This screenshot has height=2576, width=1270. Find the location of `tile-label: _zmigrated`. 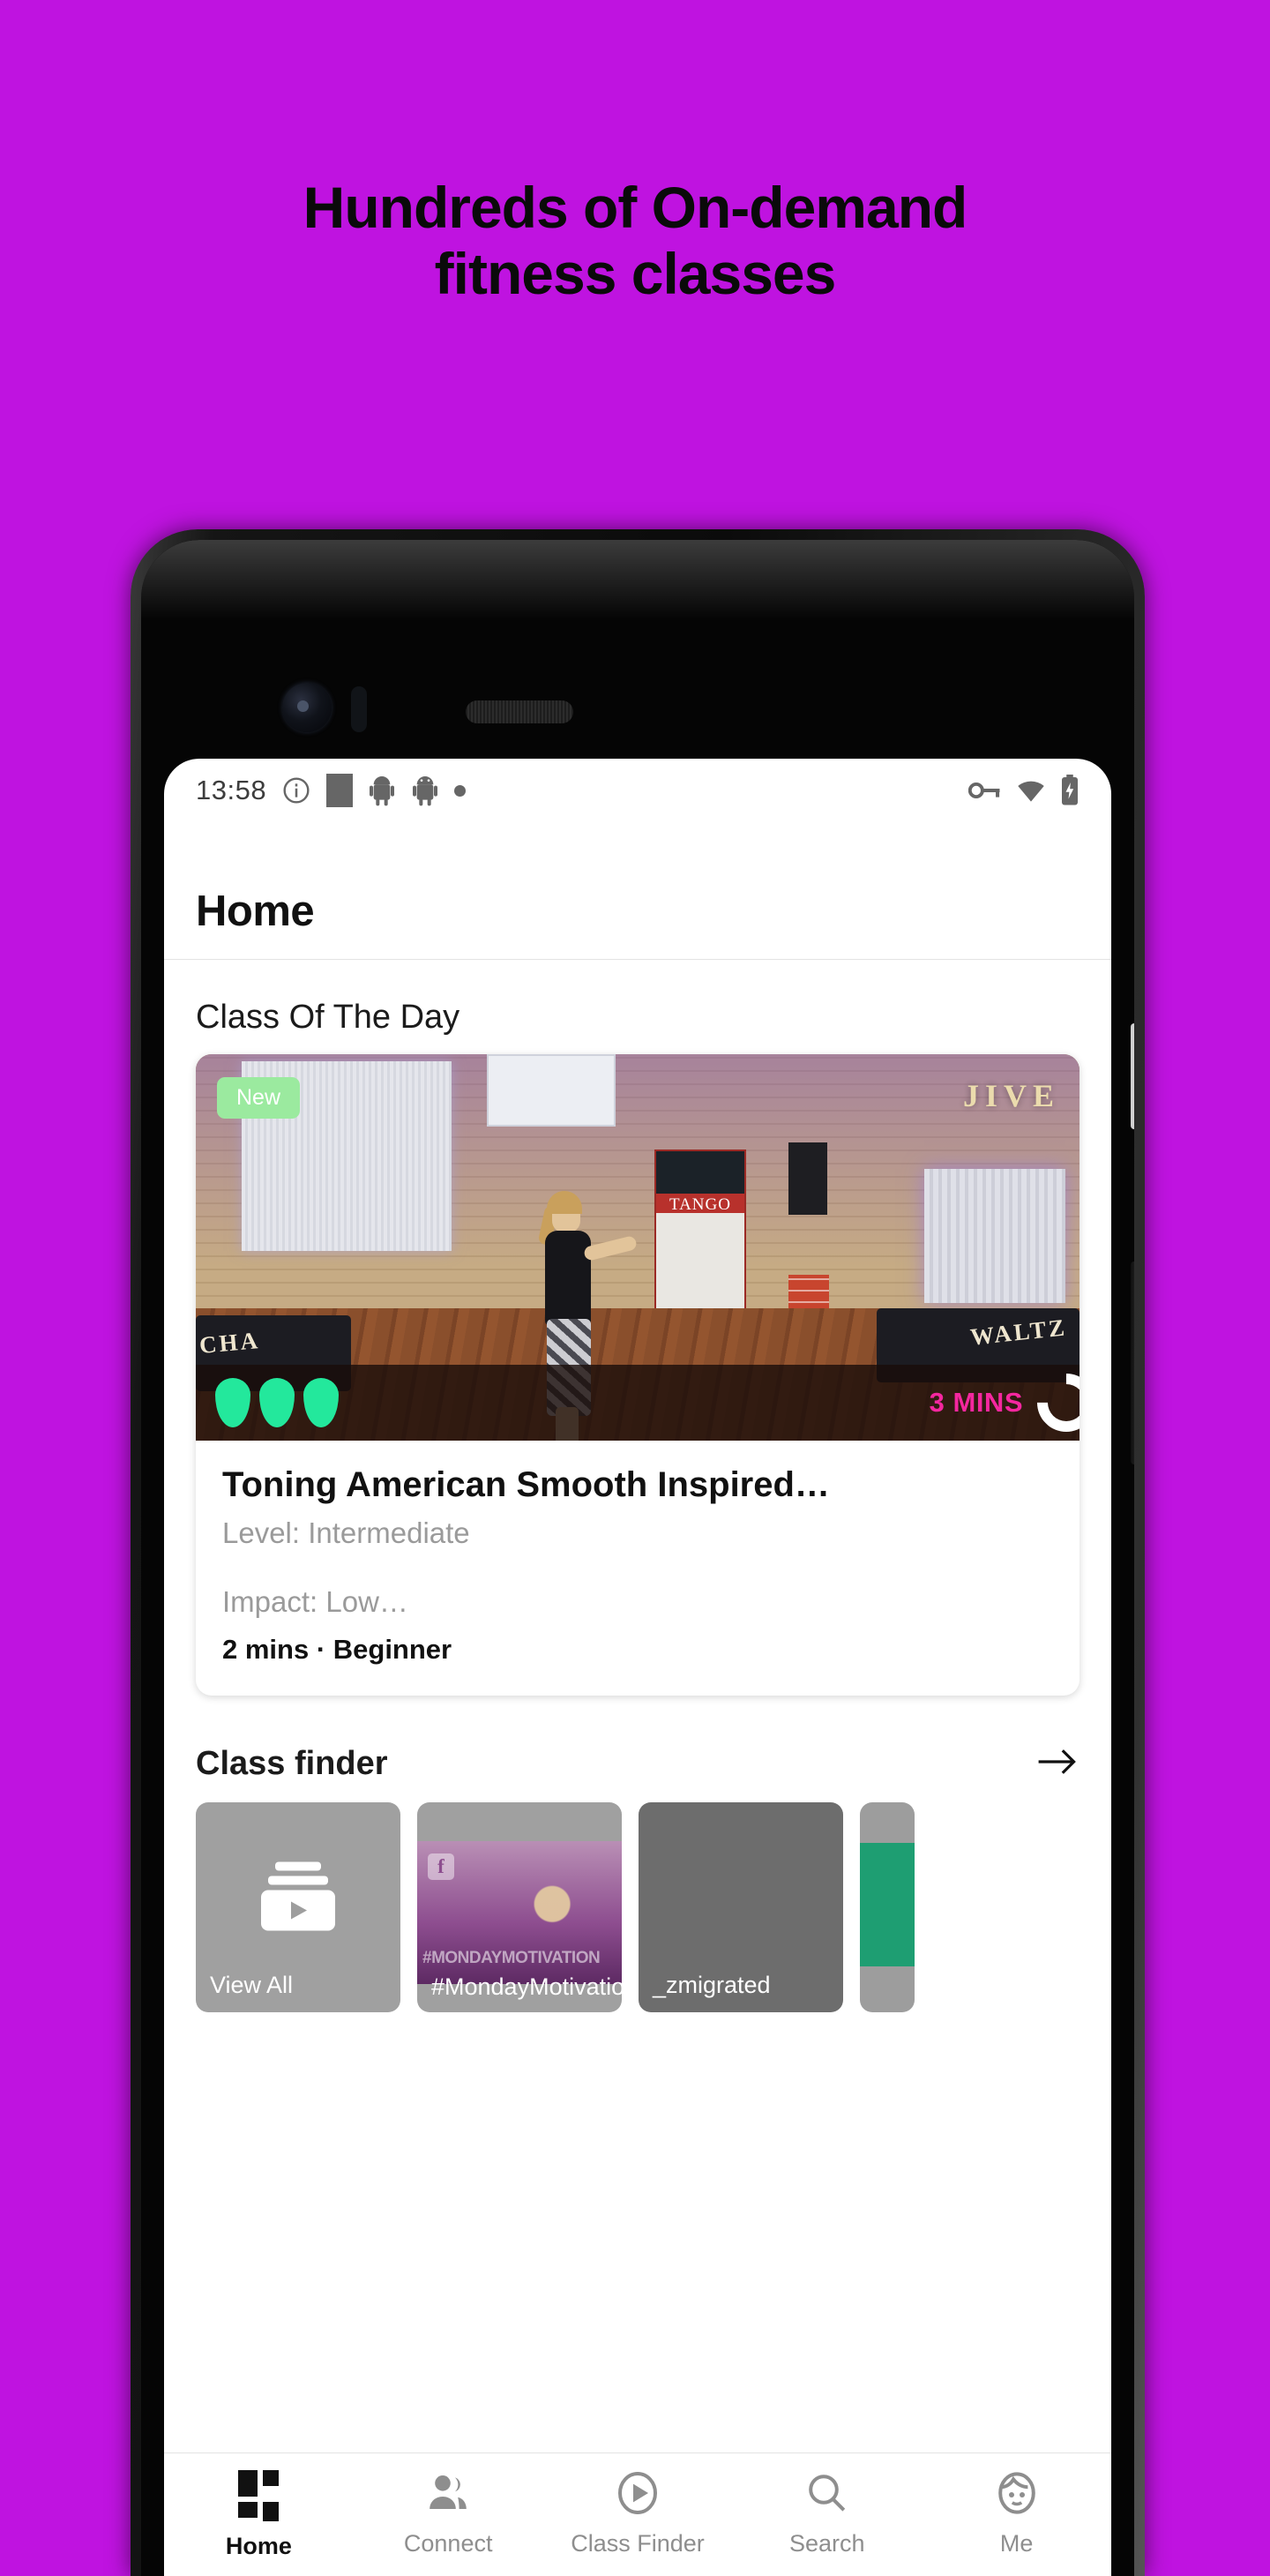

tile-label: _zmigrated is located at coordinates (712, 1985).